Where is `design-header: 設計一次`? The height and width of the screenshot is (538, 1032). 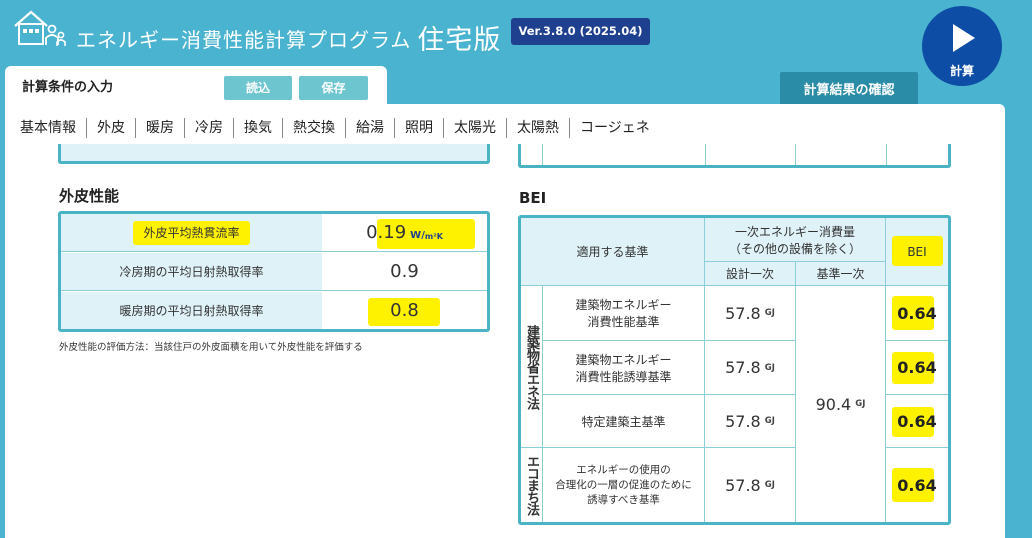 design-header: 設計一次 is located at coordinates (750, 274).